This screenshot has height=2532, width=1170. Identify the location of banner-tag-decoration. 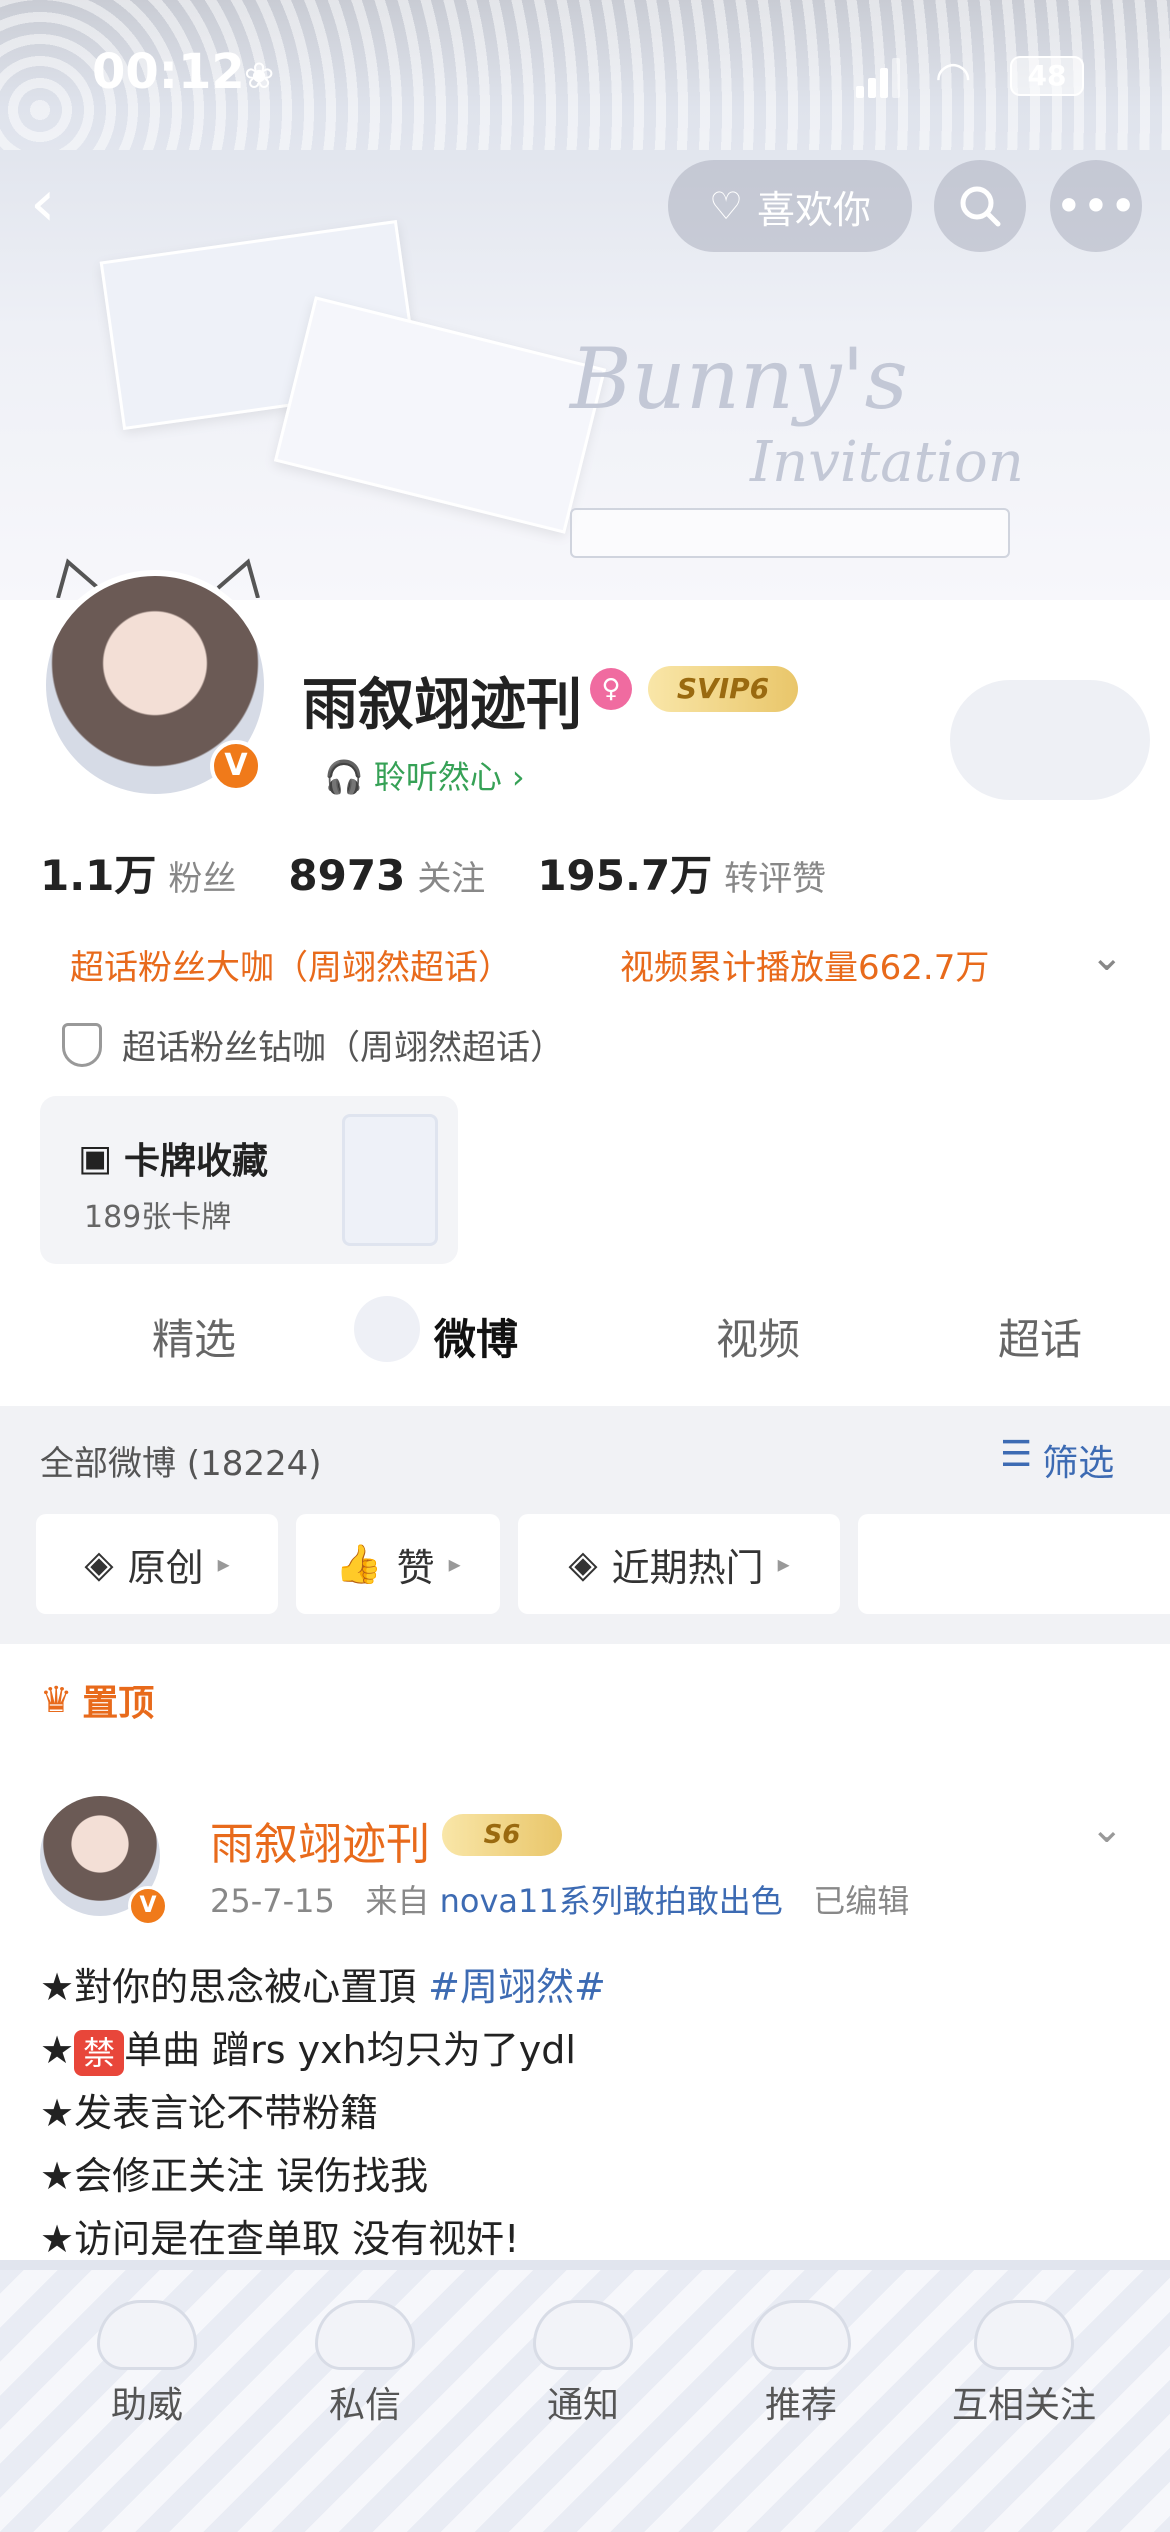
(790, 533).